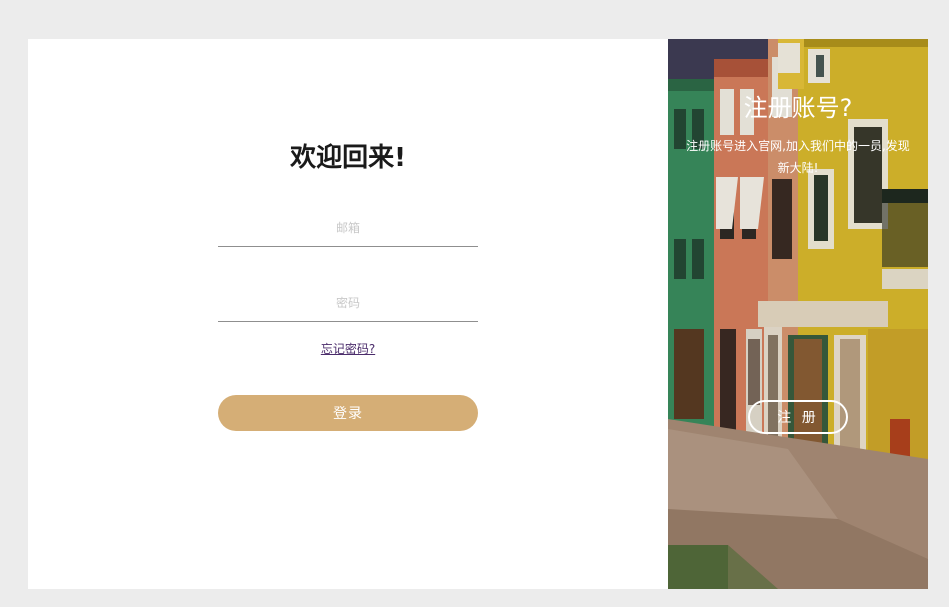 The width and height of the screenshot is (949, 607). I want to click on register-button: 注 册, so click(798, 417).